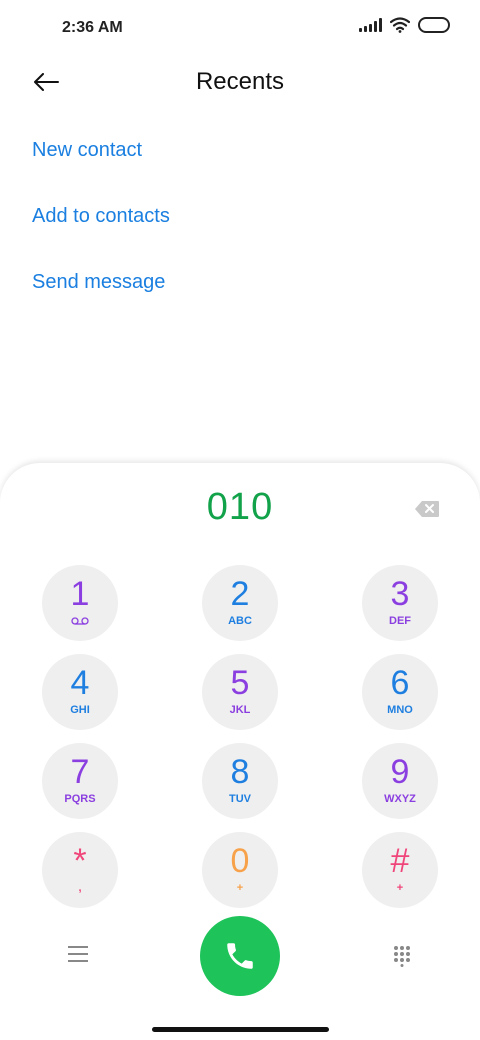 This screenshot has width=480, height=1040. I want to click on header: Recents, so click(240, 82).